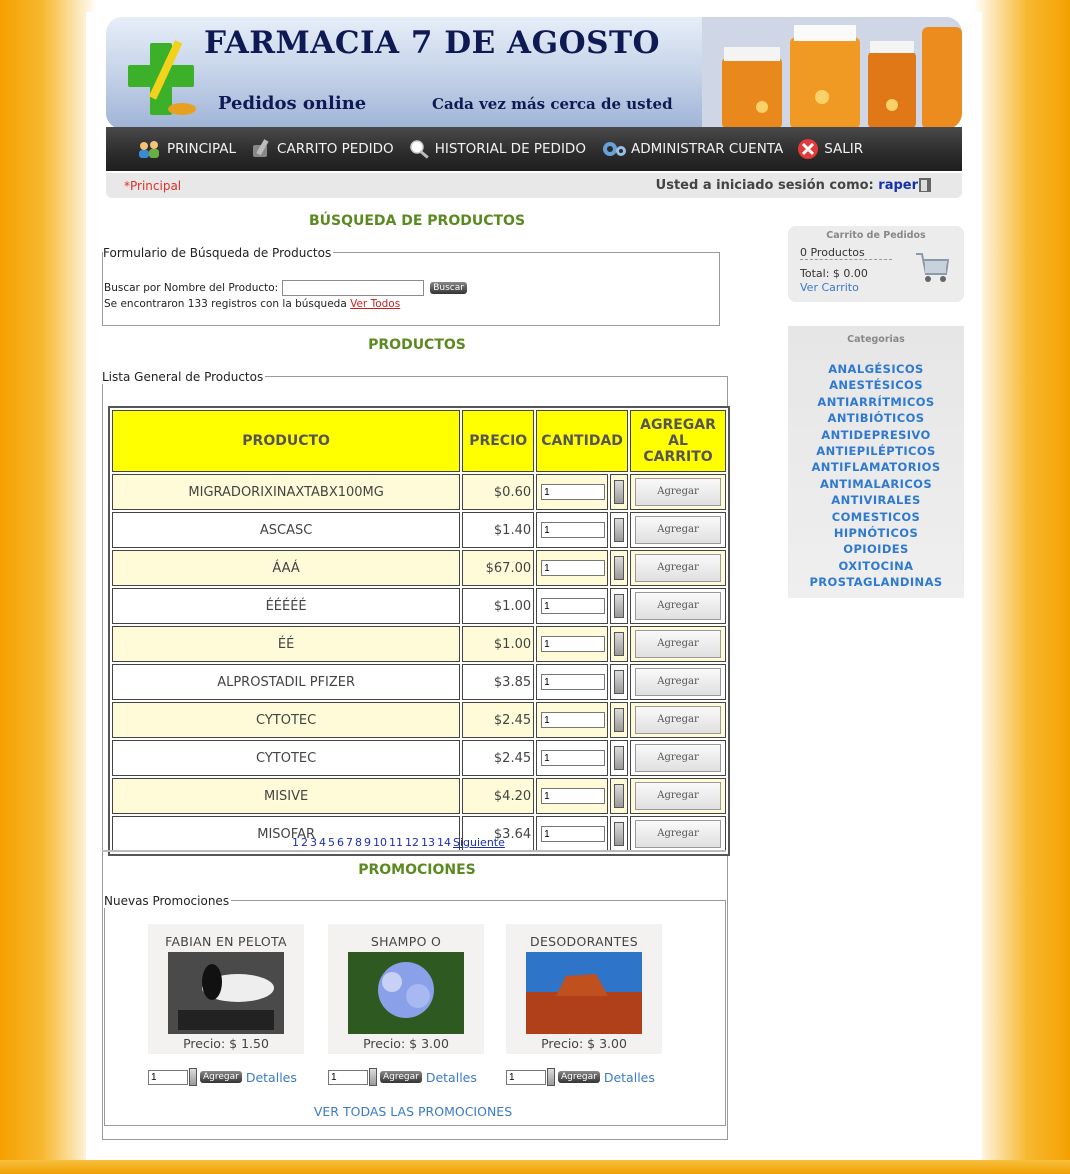 Image resolution: width=1070 pixels, height=1174 pixels. Describe the element at coordinates (876, 369) in the screenshot. I see `category-link: ANALGÉSICOS` at that location.